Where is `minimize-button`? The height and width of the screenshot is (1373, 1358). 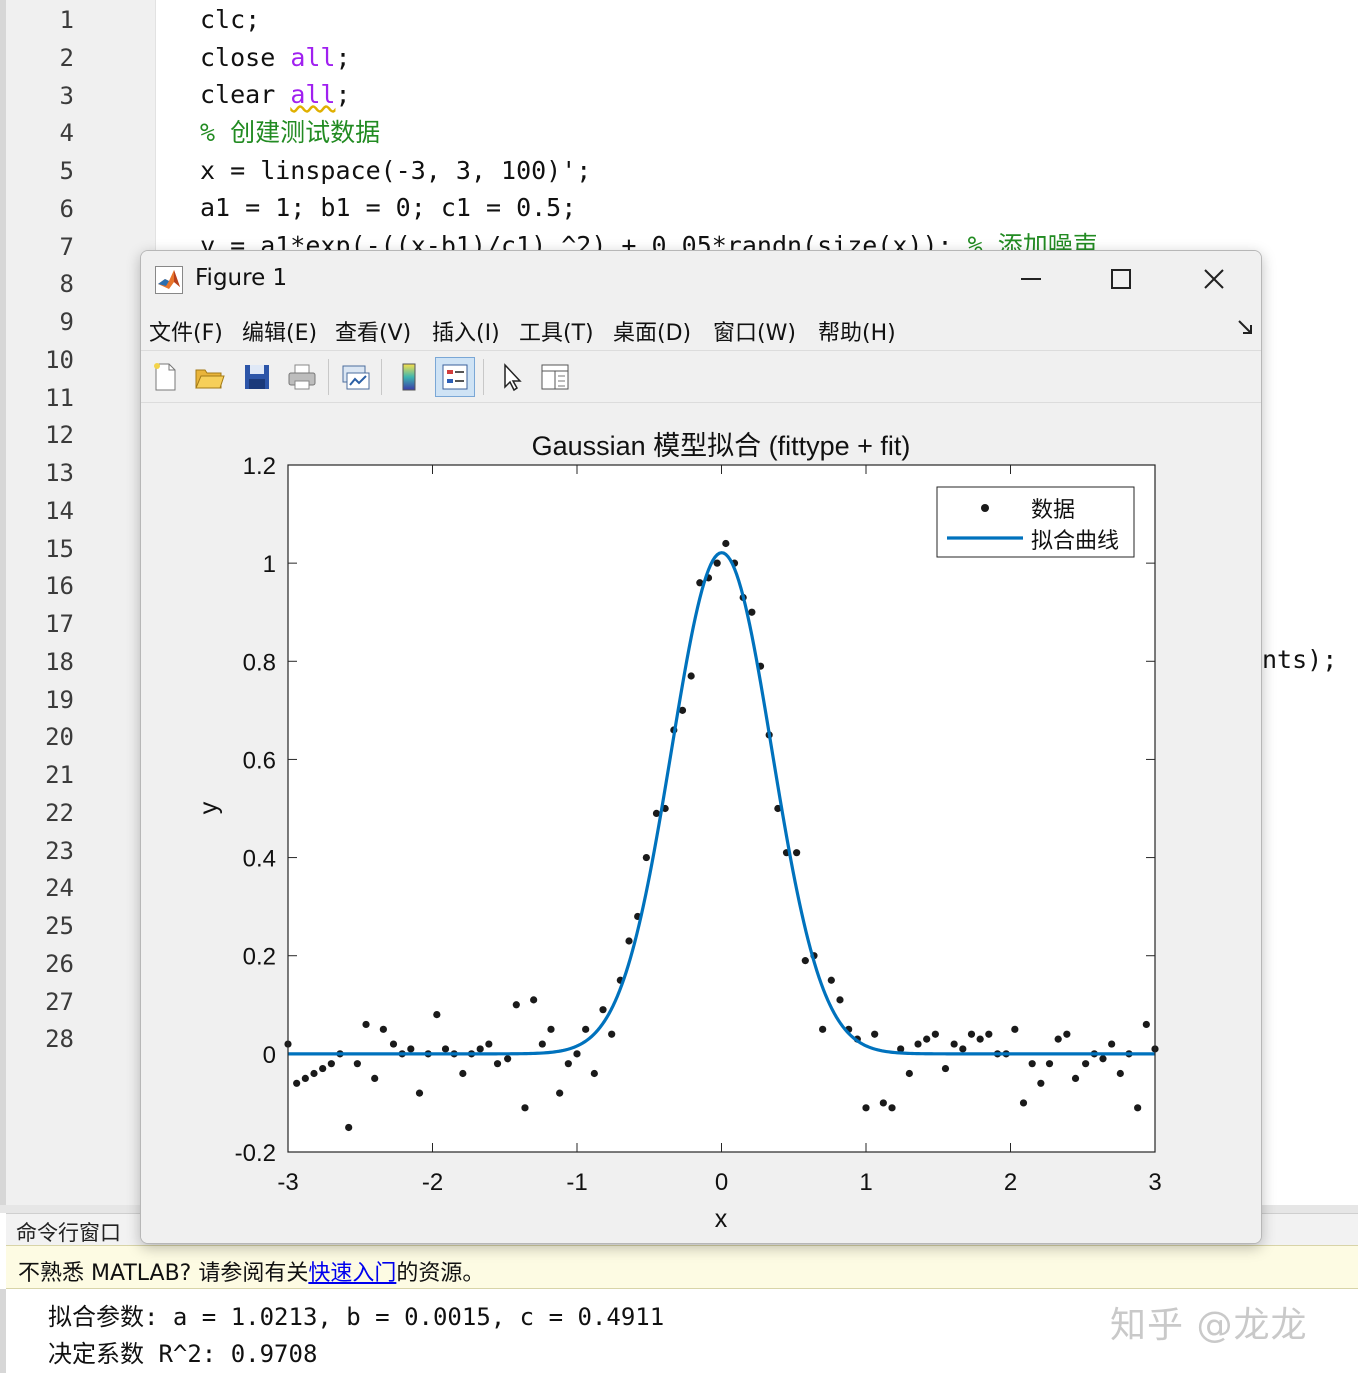
minimize-button is located at coordinates (1031, 279).